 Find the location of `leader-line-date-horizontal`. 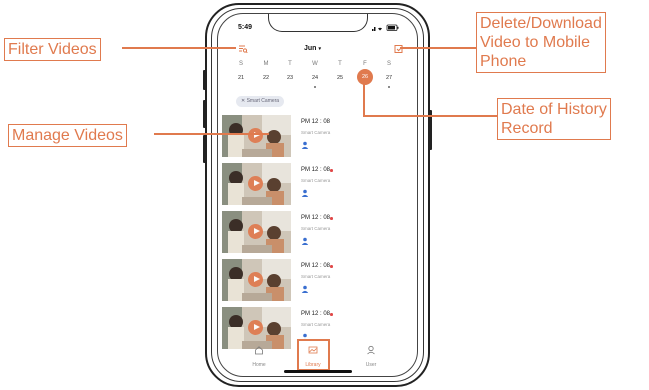

leader-line-date-horizontal is located at coordinates (430, 116).